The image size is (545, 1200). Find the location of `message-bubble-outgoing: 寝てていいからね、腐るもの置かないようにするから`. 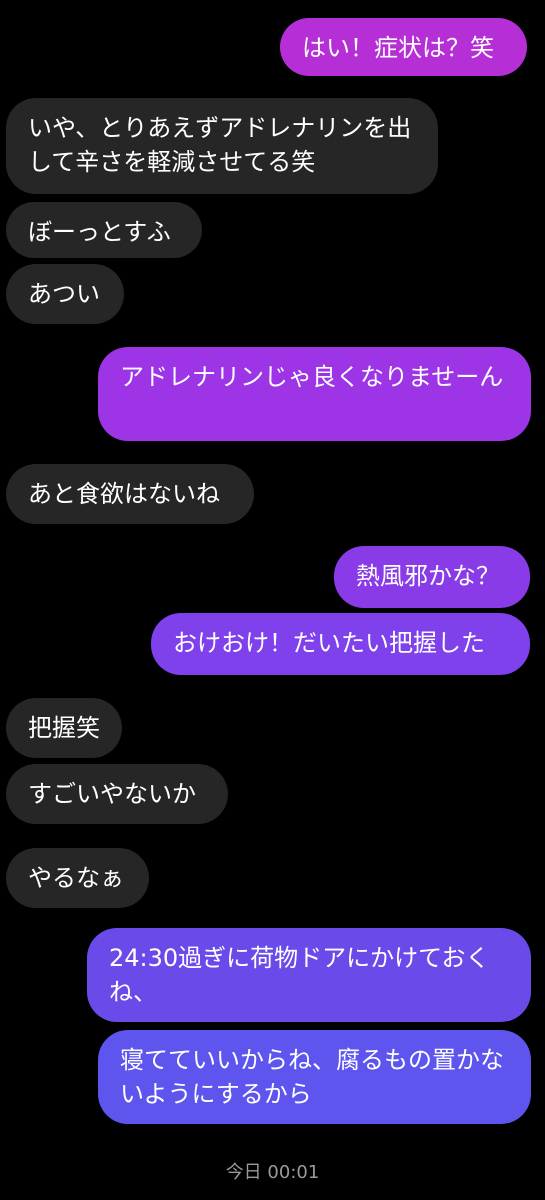

message-bubble-outgoing: 寝てていいからね、腐るもの置かないようにするから is located at coordinates (314, 1077).